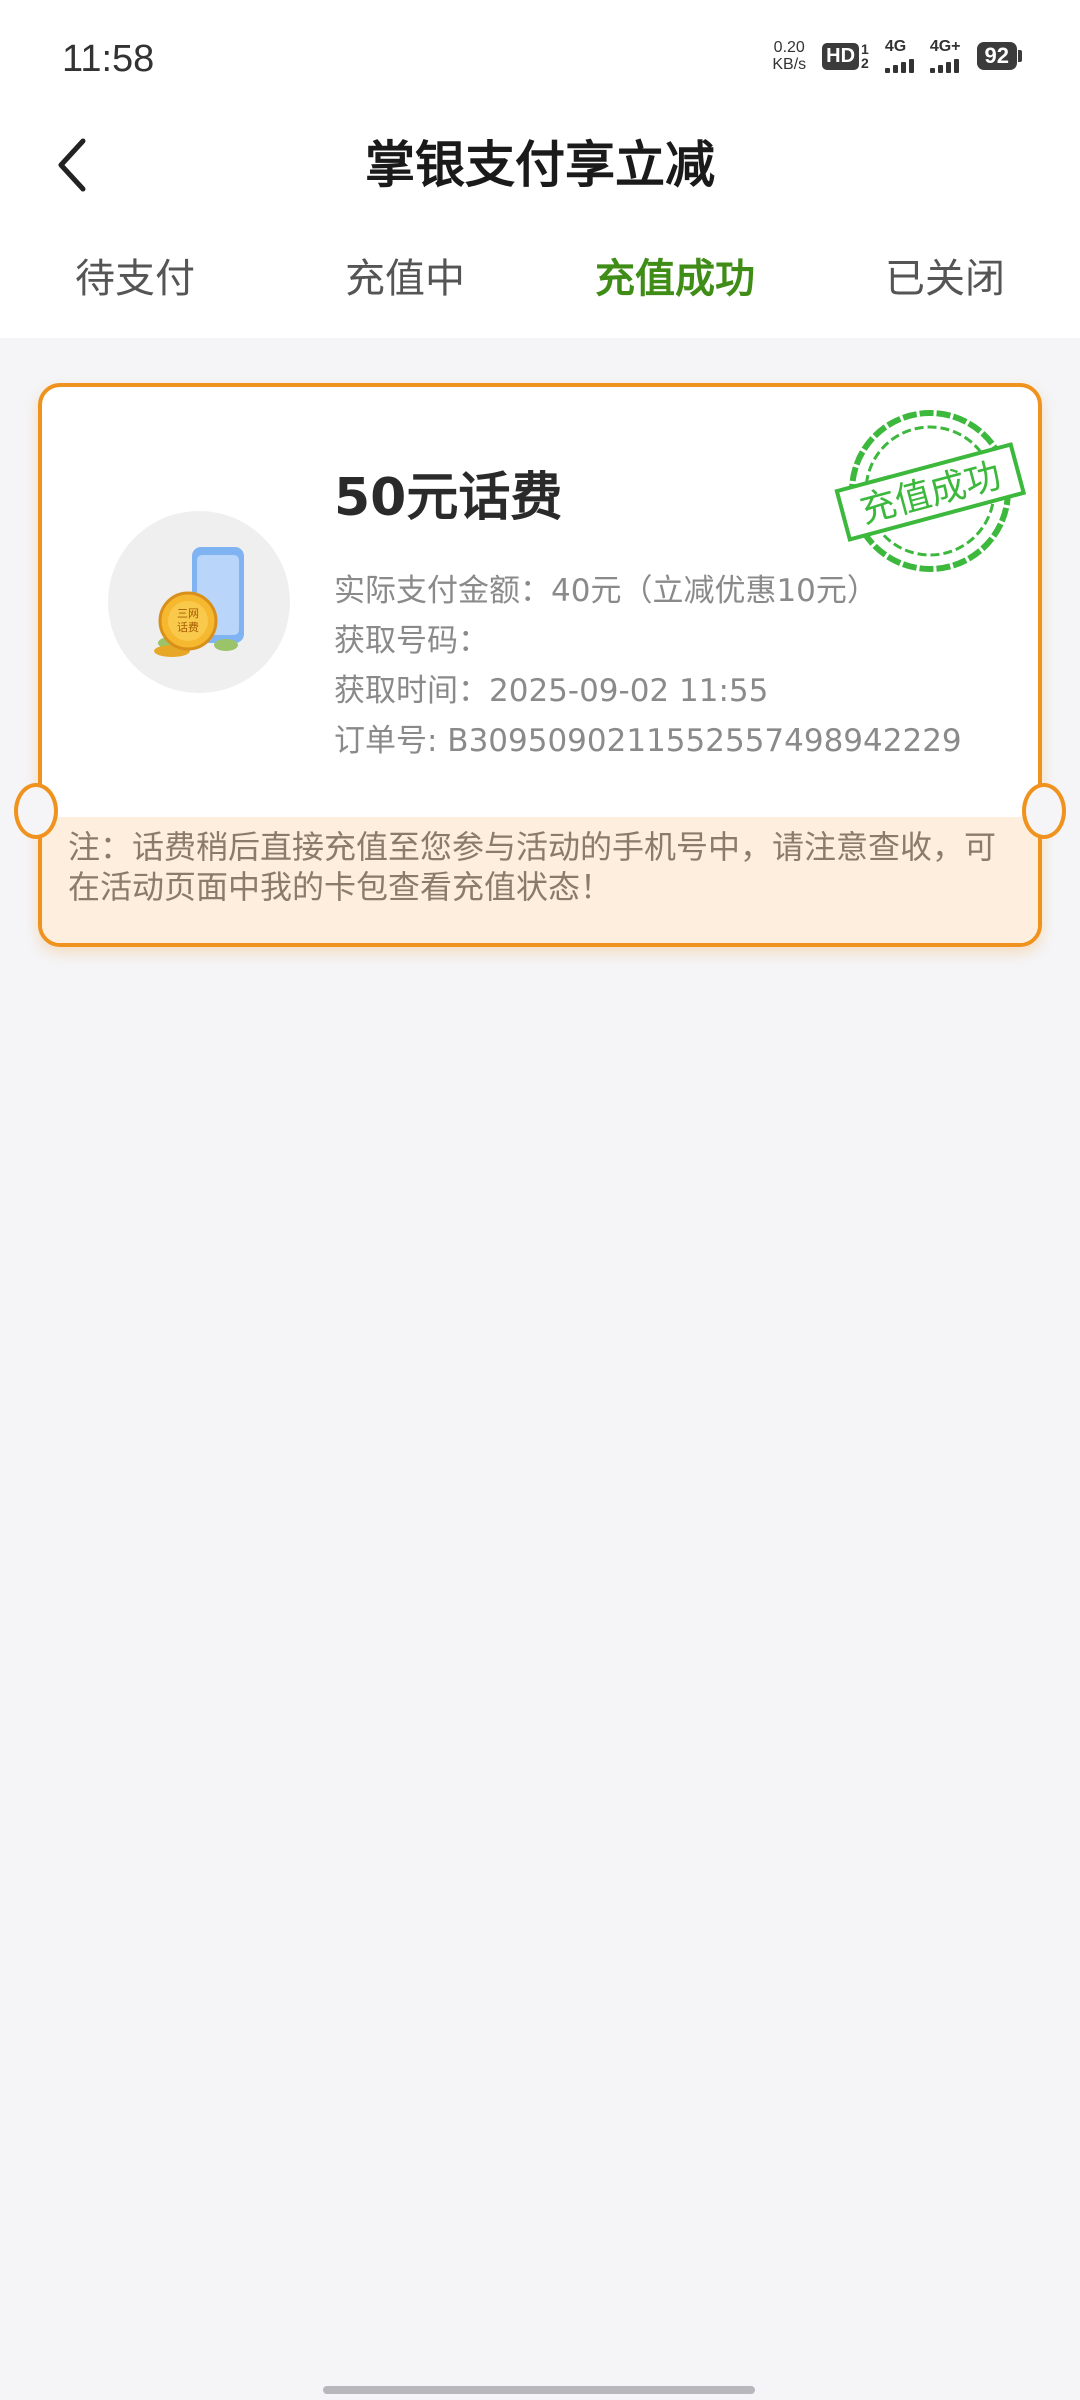 The width and height of the screenshot is (1080, 2400). Describe the element at coordinates (405, 279) in the screenshot. I see `tab-recharging: 充值中` at that location.